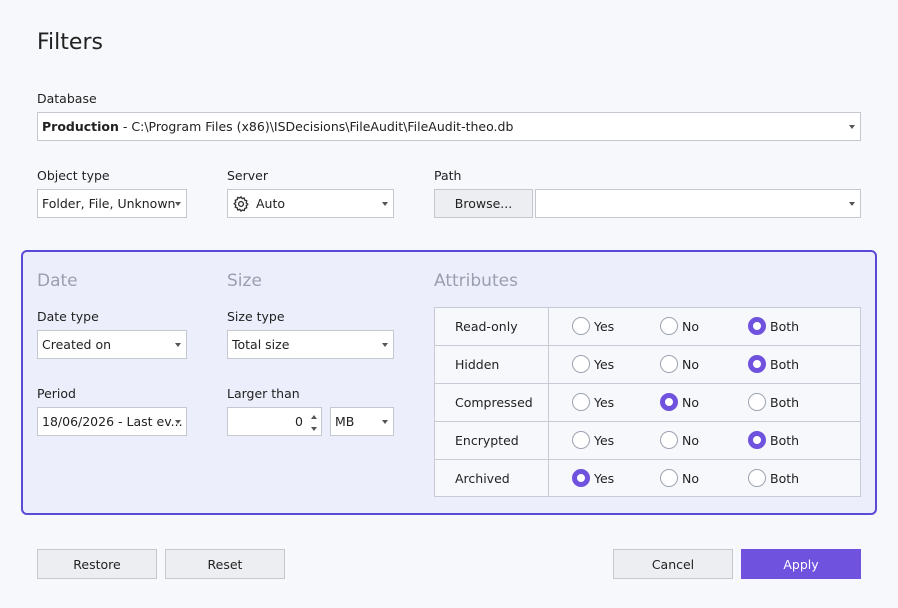  Describe the element at coordinates (476, 281) in the screenshot. I see `attributes-heading: Attributes` at that location.